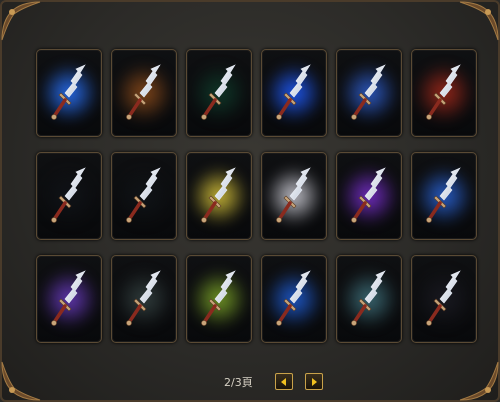  What do you see at coordinates (238, 382) in the screenshot?
I see `page-indicator: 2/3頁` at bounding box center [238, 382].